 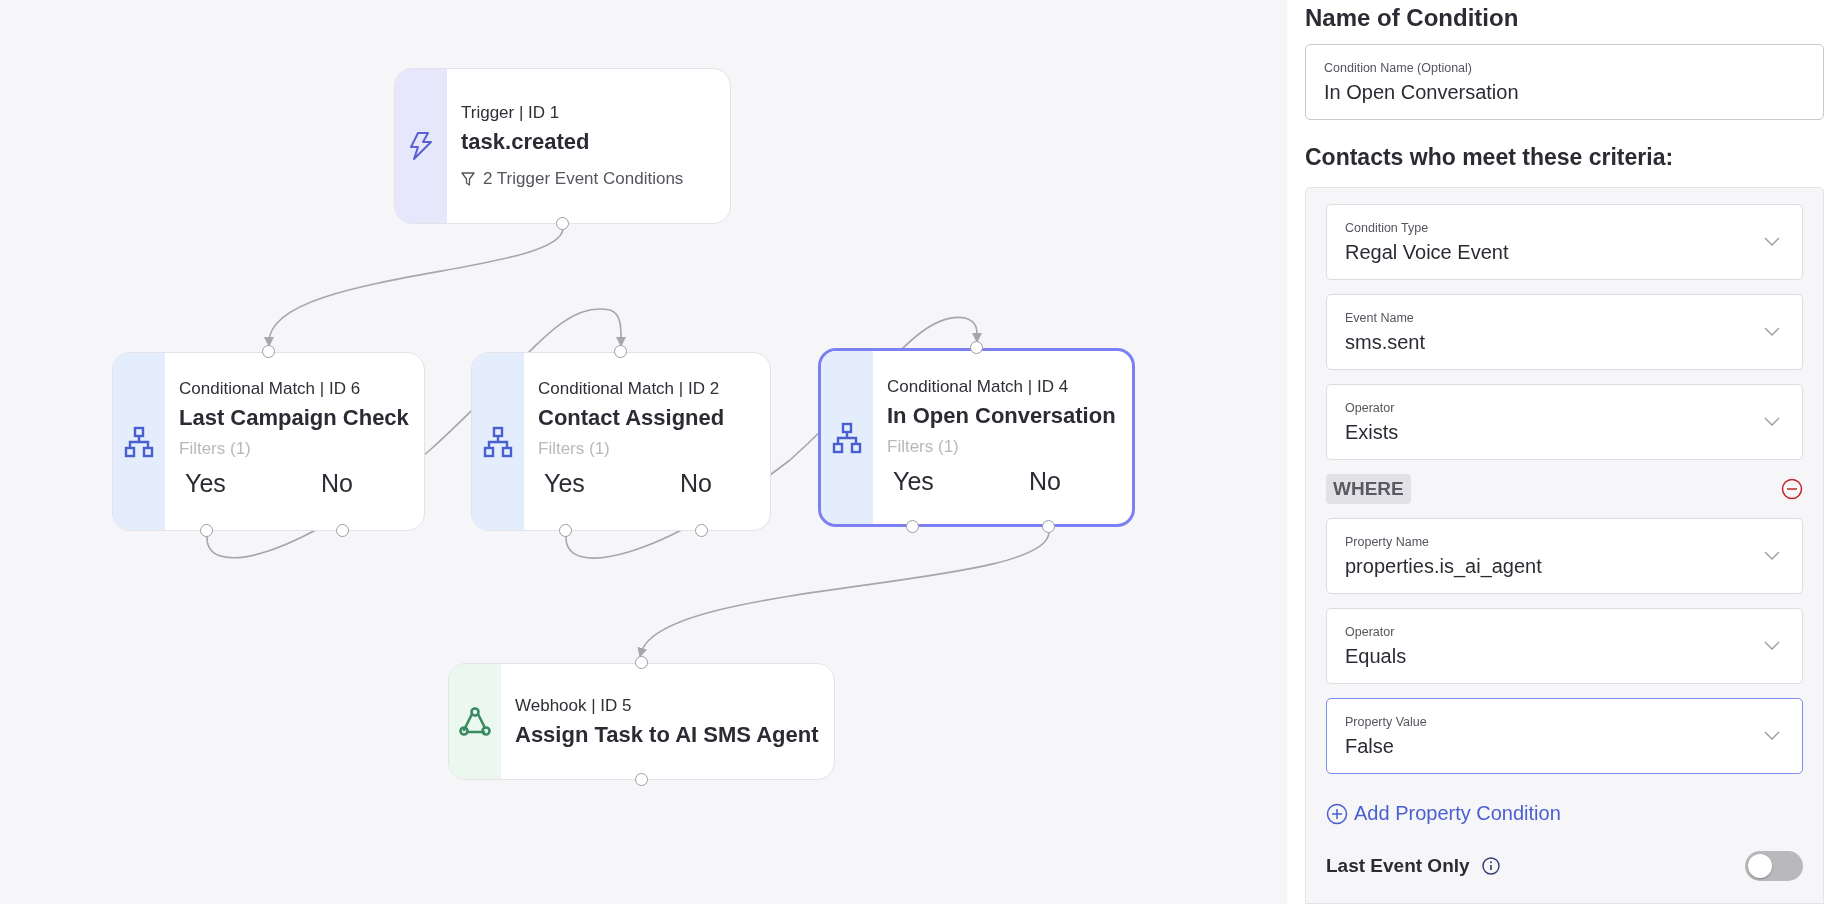 What do you see at coordinates (583, 179) in the screenshot?
I see `trigger-conditions-label: 2 Trigger Event Conditions` at bounding box center [583, 179].